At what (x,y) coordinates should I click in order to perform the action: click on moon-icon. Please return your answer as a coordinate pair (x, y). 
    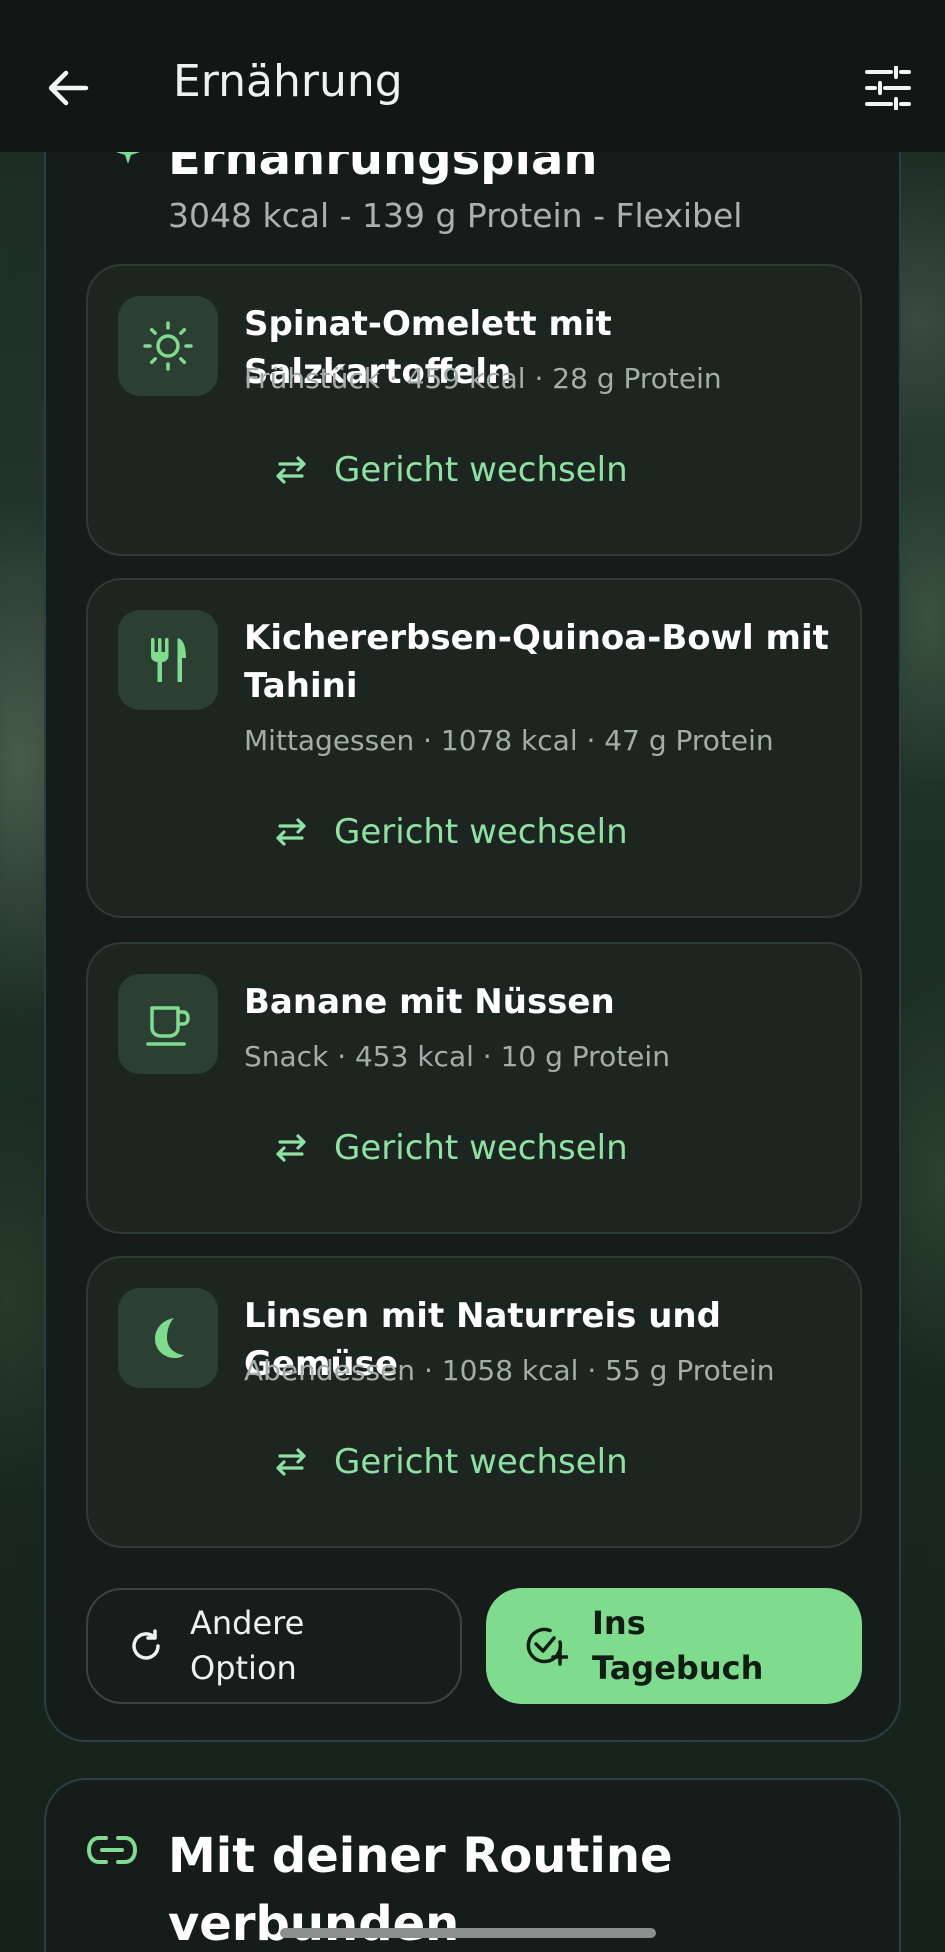
    Looking at the image, I should click on (169, 1338).